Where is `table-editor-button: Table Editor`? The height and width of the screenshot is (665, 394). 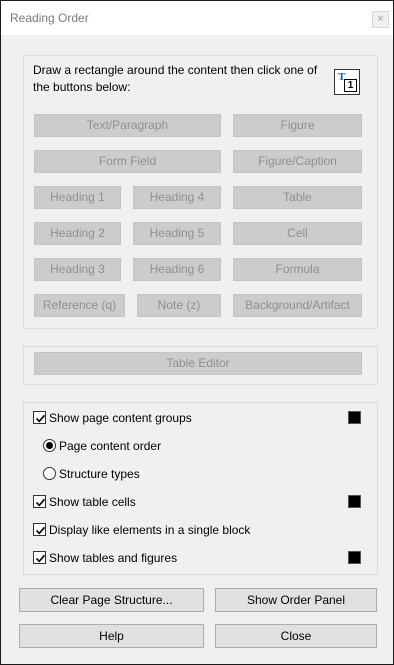 table-editor-button: Table Editor is located at coordinates (198, 363).